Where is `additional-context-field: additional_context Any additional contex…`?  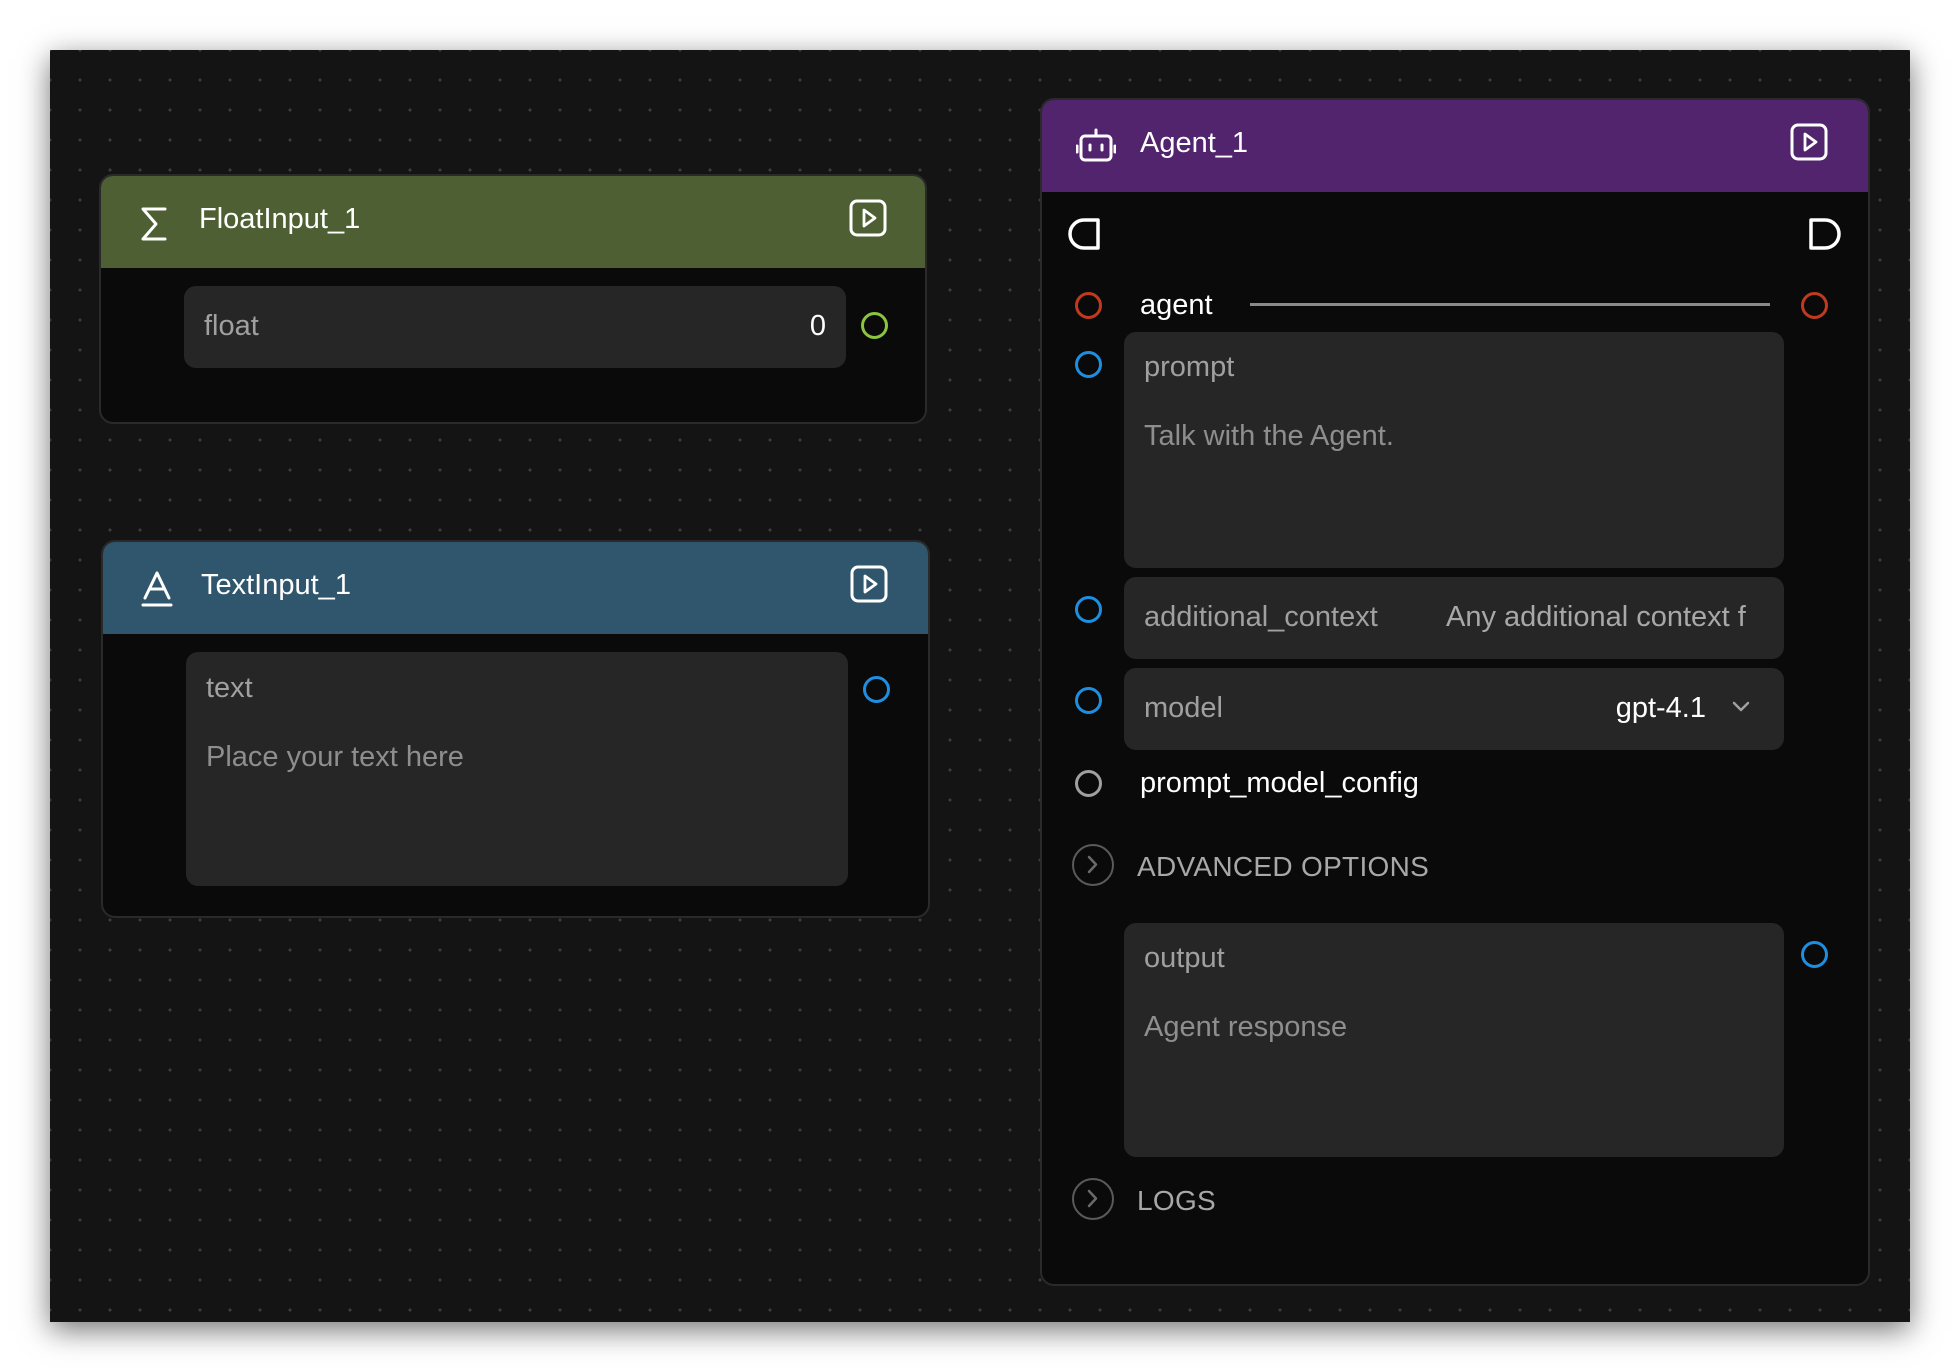 additional-context-field: additional_context Any additional contex… is located at coordinates (1454, 618).